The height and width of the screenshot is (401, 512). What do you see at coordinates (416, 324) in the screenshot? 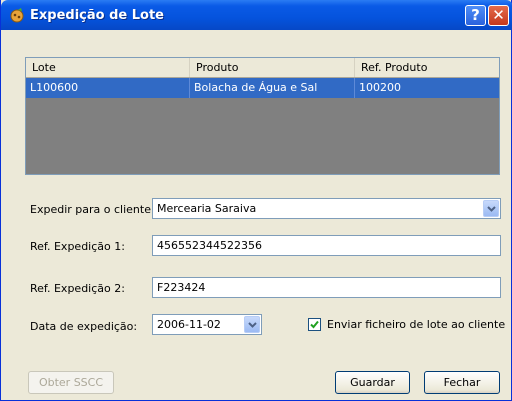
I see `send-file-label: Enviar ficheiro de lote ao cliente` at bounding box center [416, 324].